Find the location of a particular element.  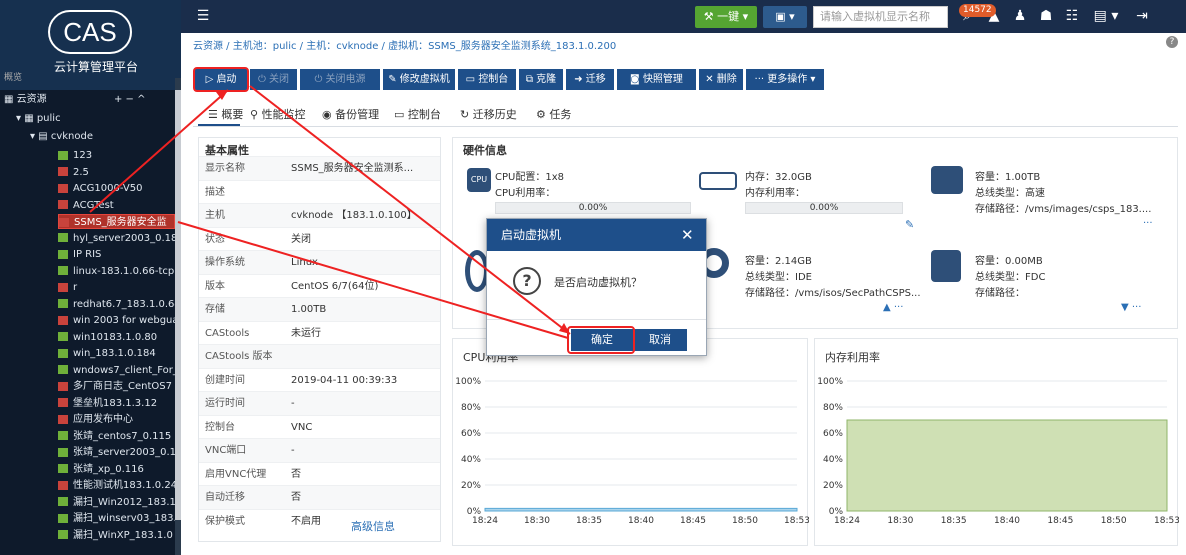

vm-item: 张靖_centos7_0.115 is located at coordinates (116, 436).